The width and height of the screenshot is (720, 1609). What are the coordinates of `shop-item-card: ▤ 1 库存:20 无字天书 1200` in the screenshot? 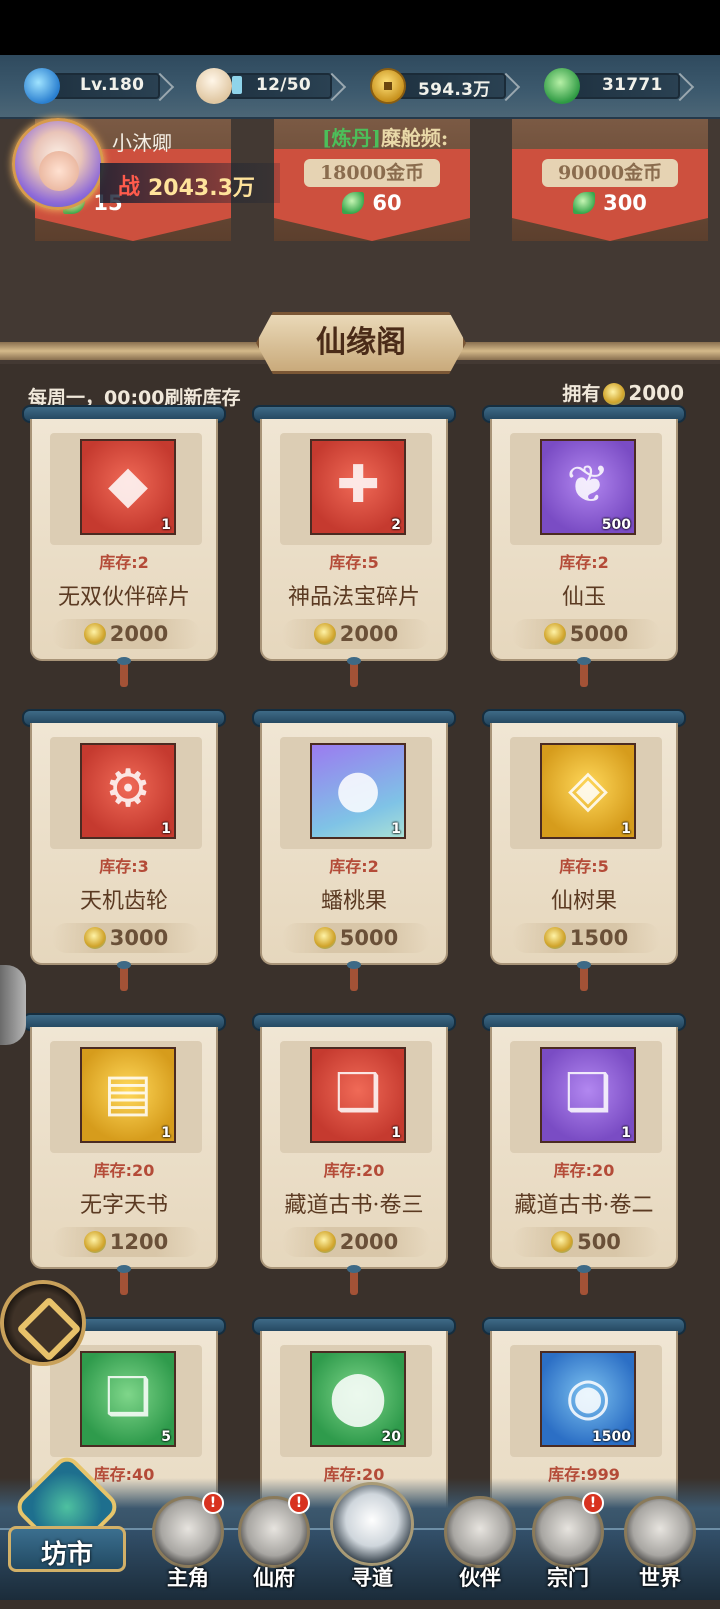 It's located at (124, 1159).